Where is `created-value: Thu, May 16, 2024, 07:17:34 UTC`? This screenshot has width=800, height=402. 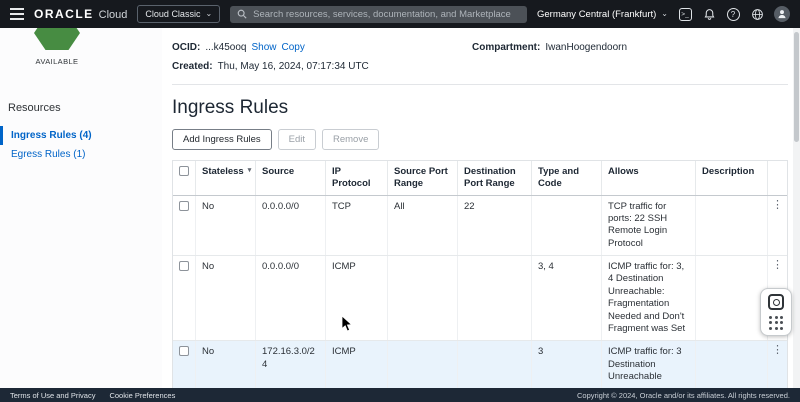 created-value: Thu, May 16, 2024, 07:17:34 UTC is located at coordinates (293, 66).